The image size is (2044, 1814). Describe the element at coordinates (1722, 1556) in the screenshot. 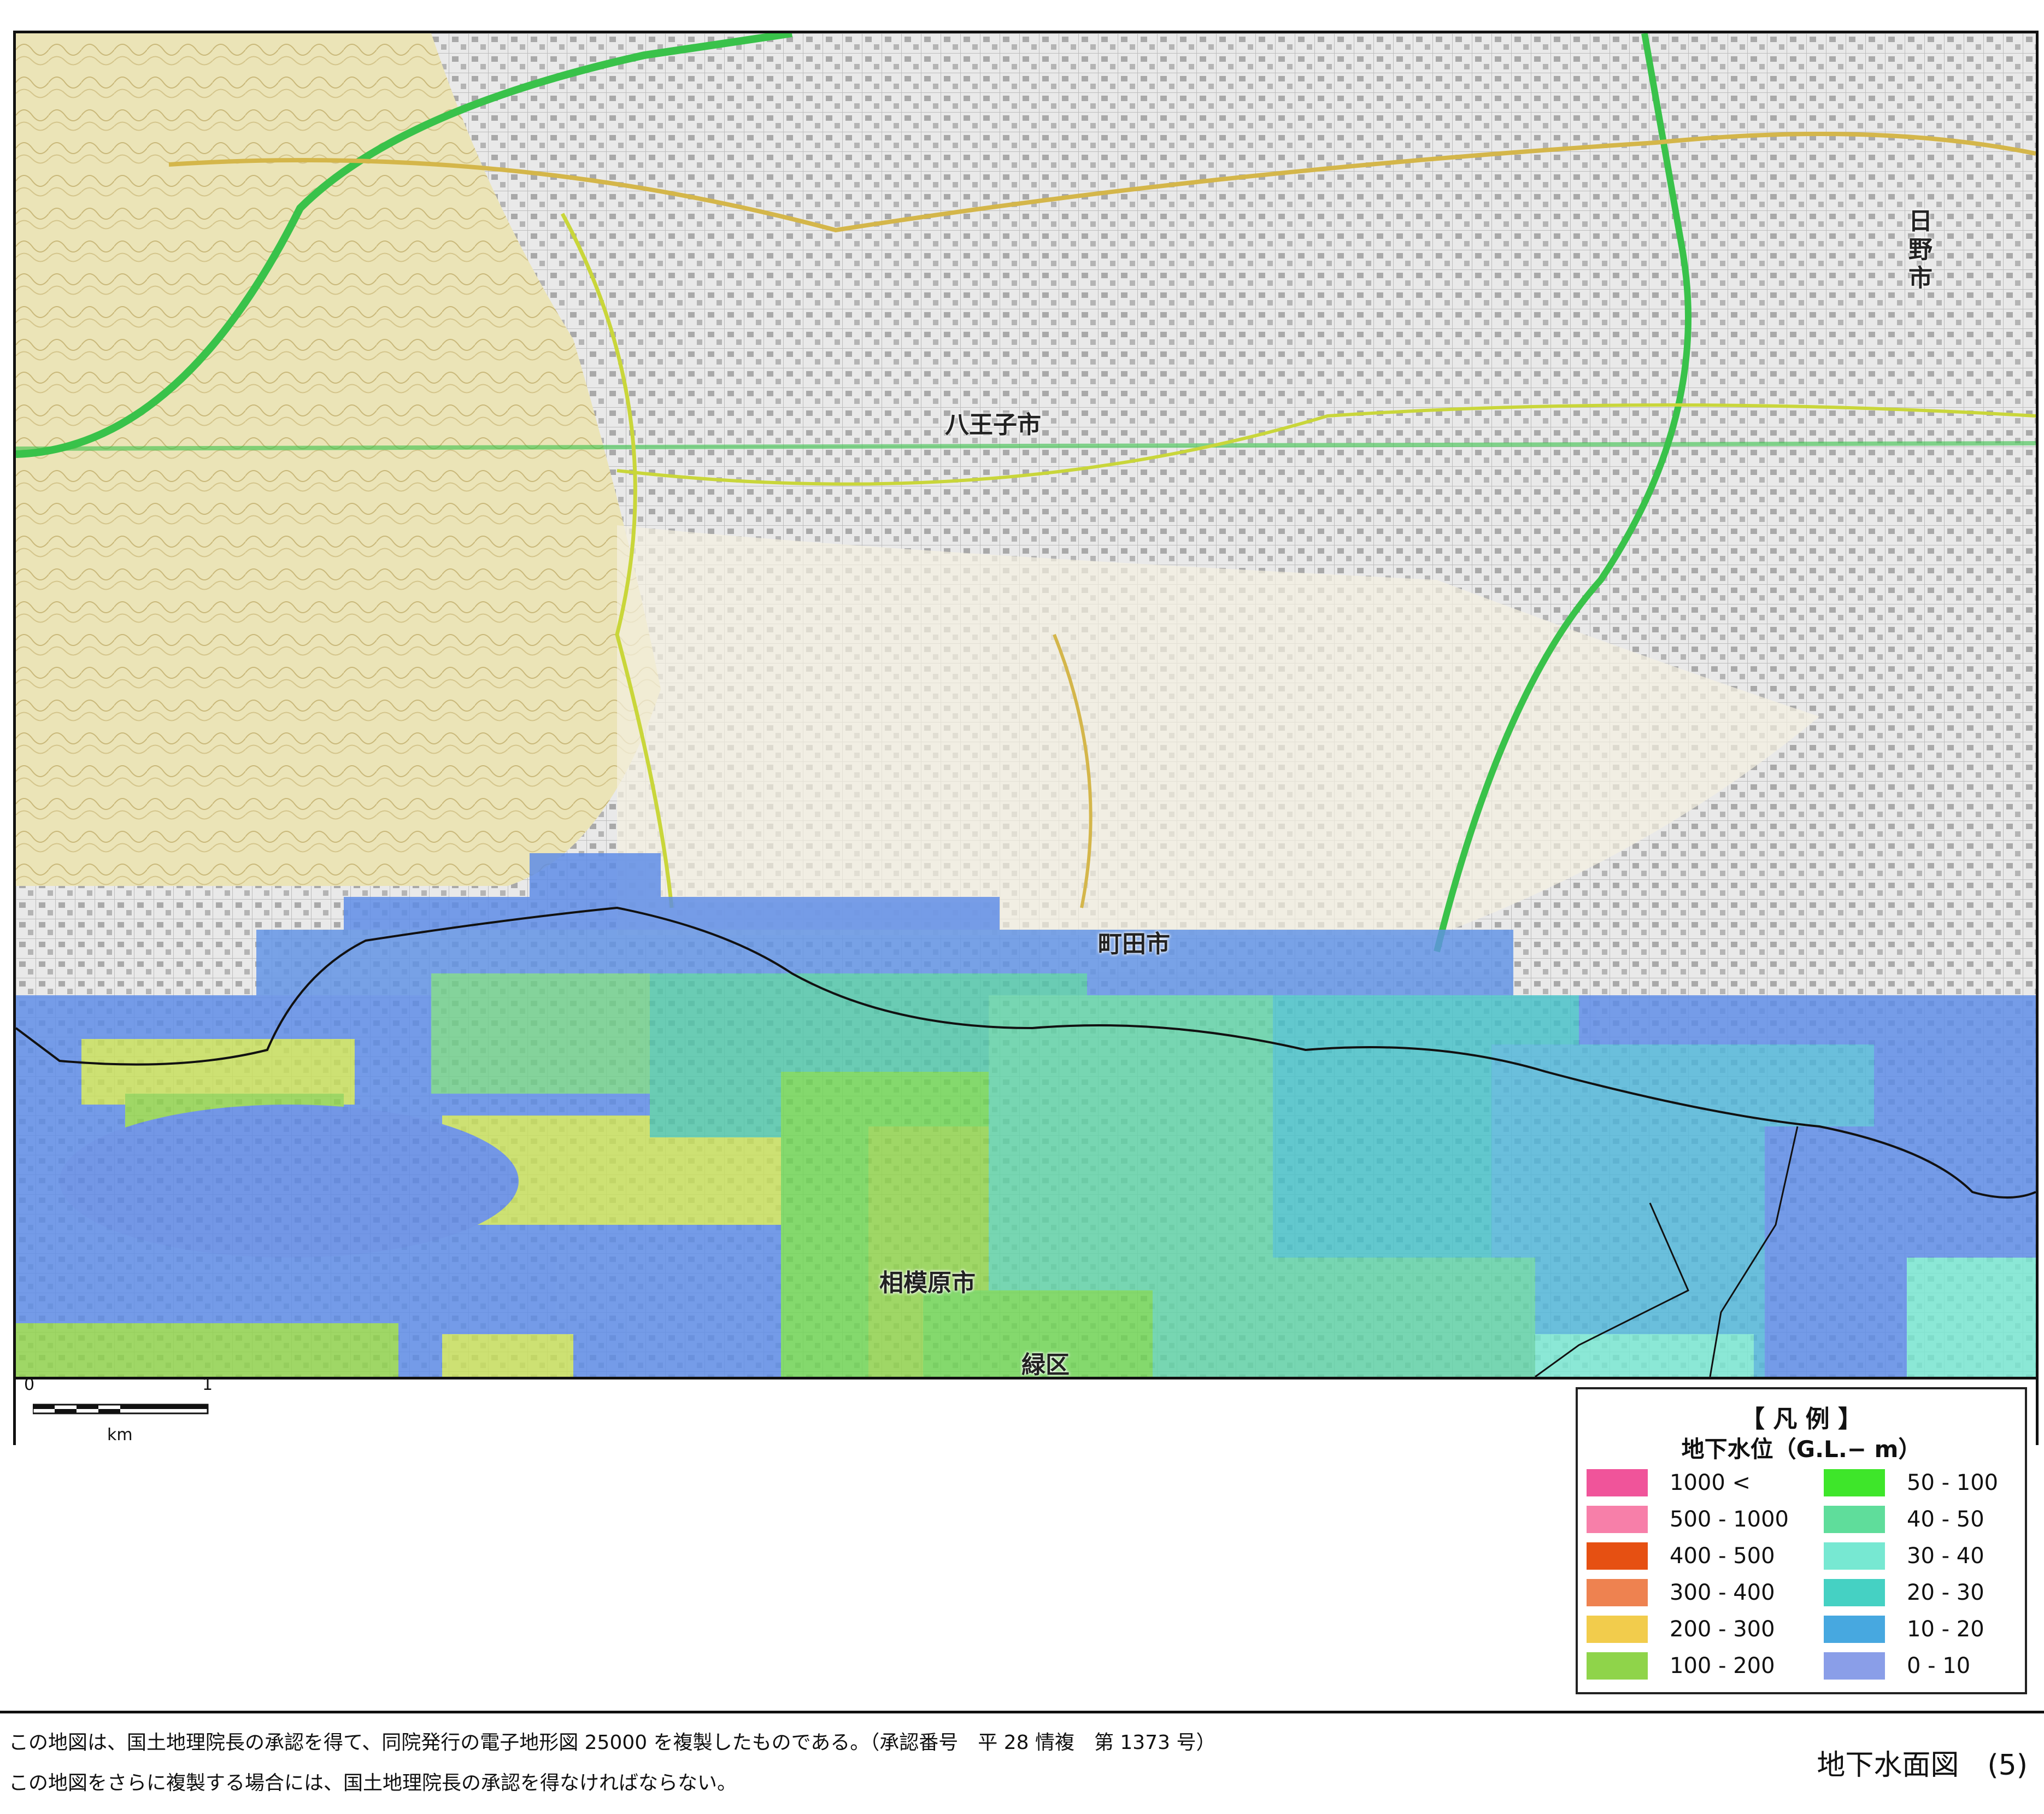

I see `legend-label: 400 - 500` at that location.